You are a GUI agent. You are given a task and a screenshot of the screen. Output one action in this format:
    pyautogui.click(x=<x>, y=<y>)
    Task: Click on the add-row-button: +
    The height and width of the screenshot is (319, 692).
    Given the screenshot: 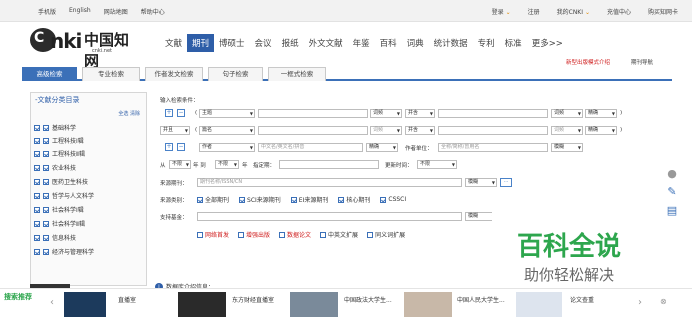 What is the action you would take?
    pyautogui.click(x=169, y=113)
    